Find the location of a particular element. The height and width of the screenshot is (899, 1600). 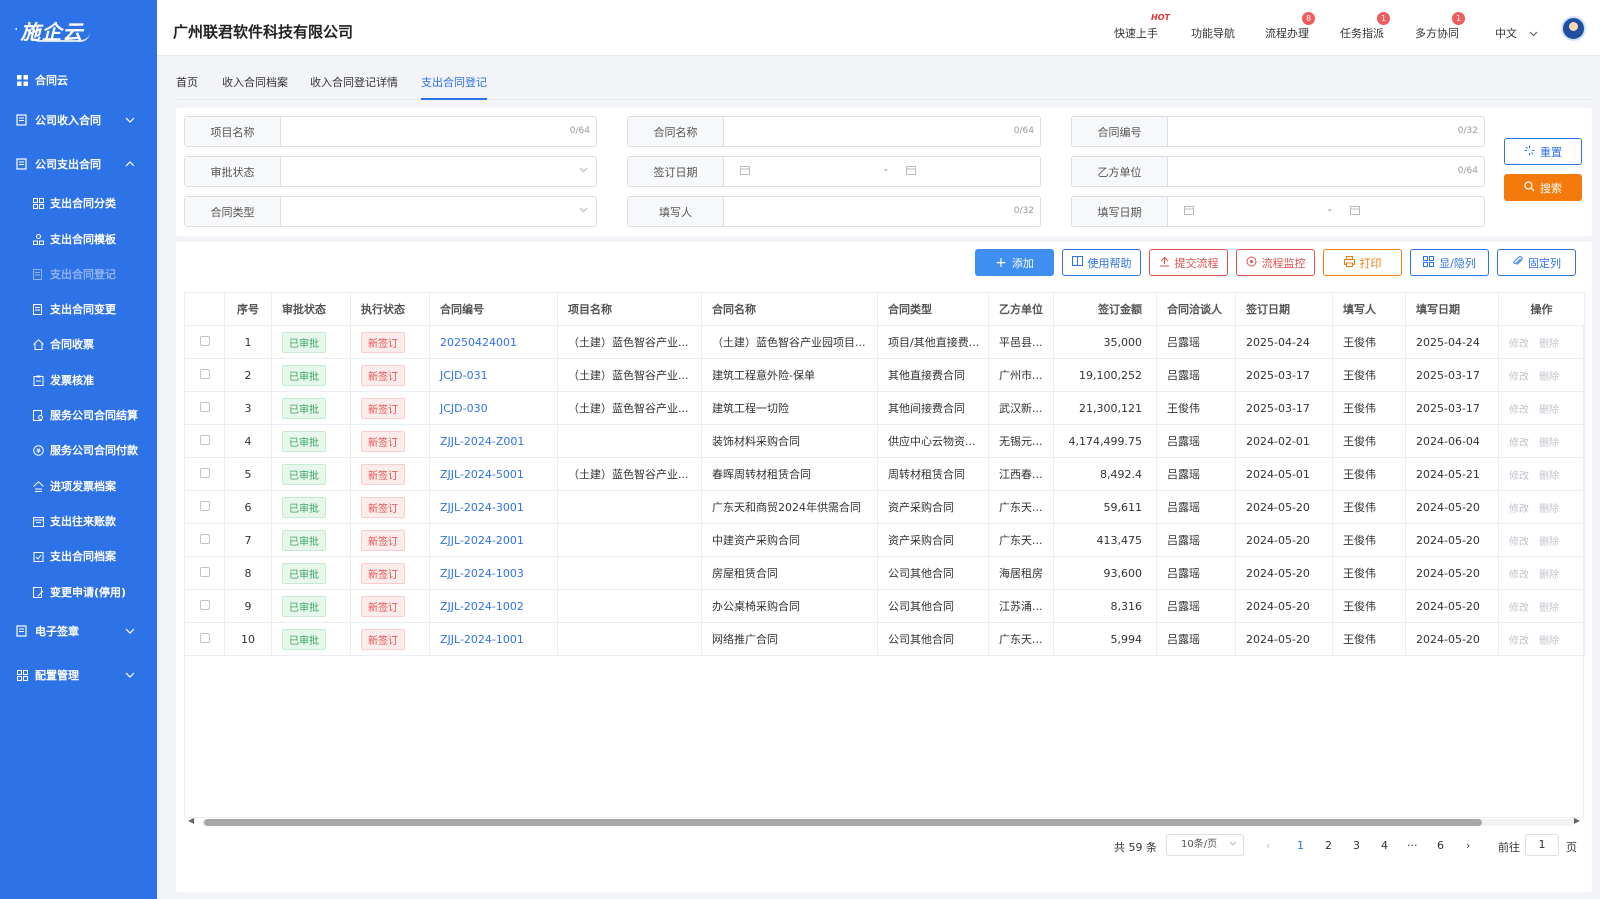

filler-input: 0/32 is located at coordinates (882, 211).